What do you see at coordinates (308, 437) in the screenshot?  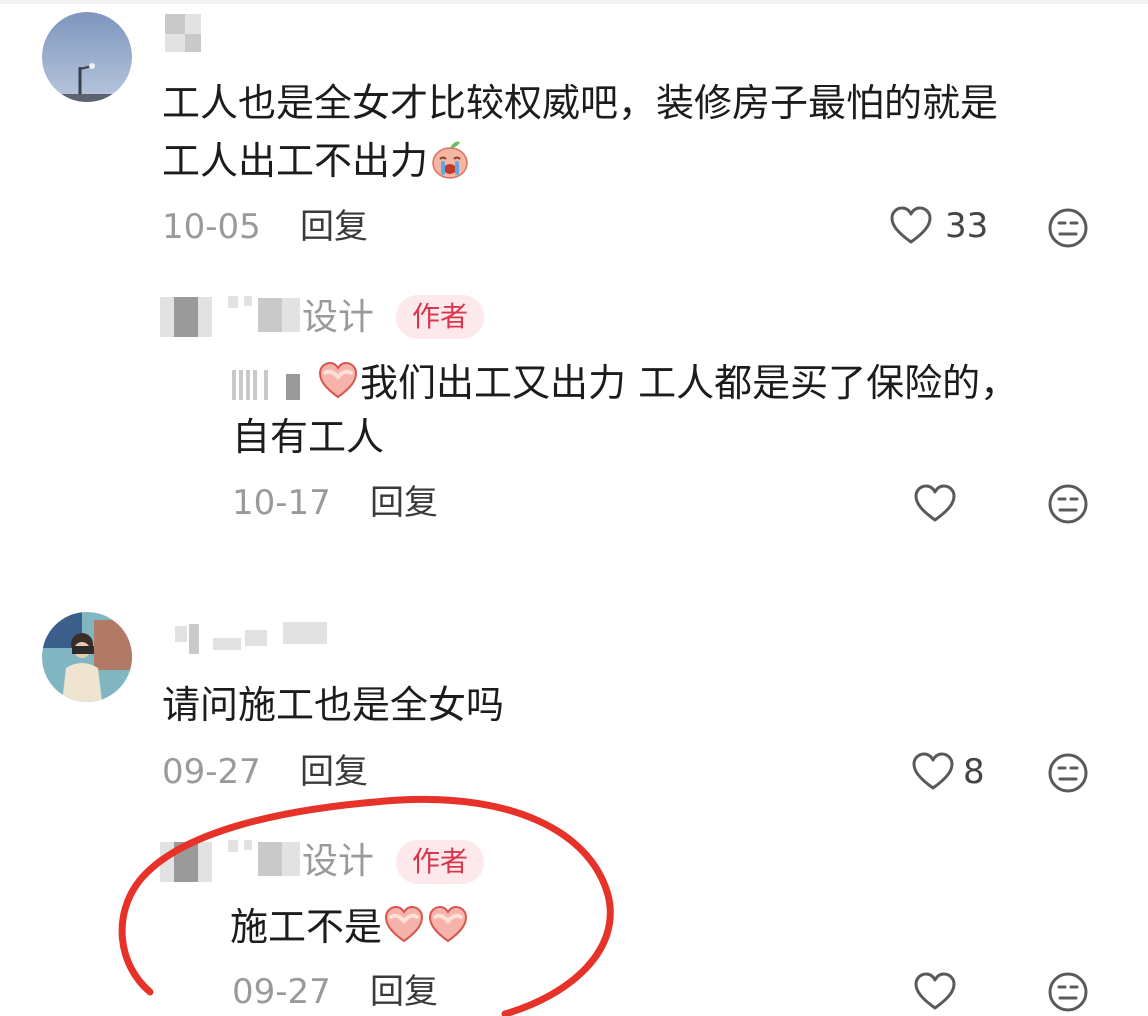 I see `reply-text-line-2: 自有工人` at bounding box center [308, 437].